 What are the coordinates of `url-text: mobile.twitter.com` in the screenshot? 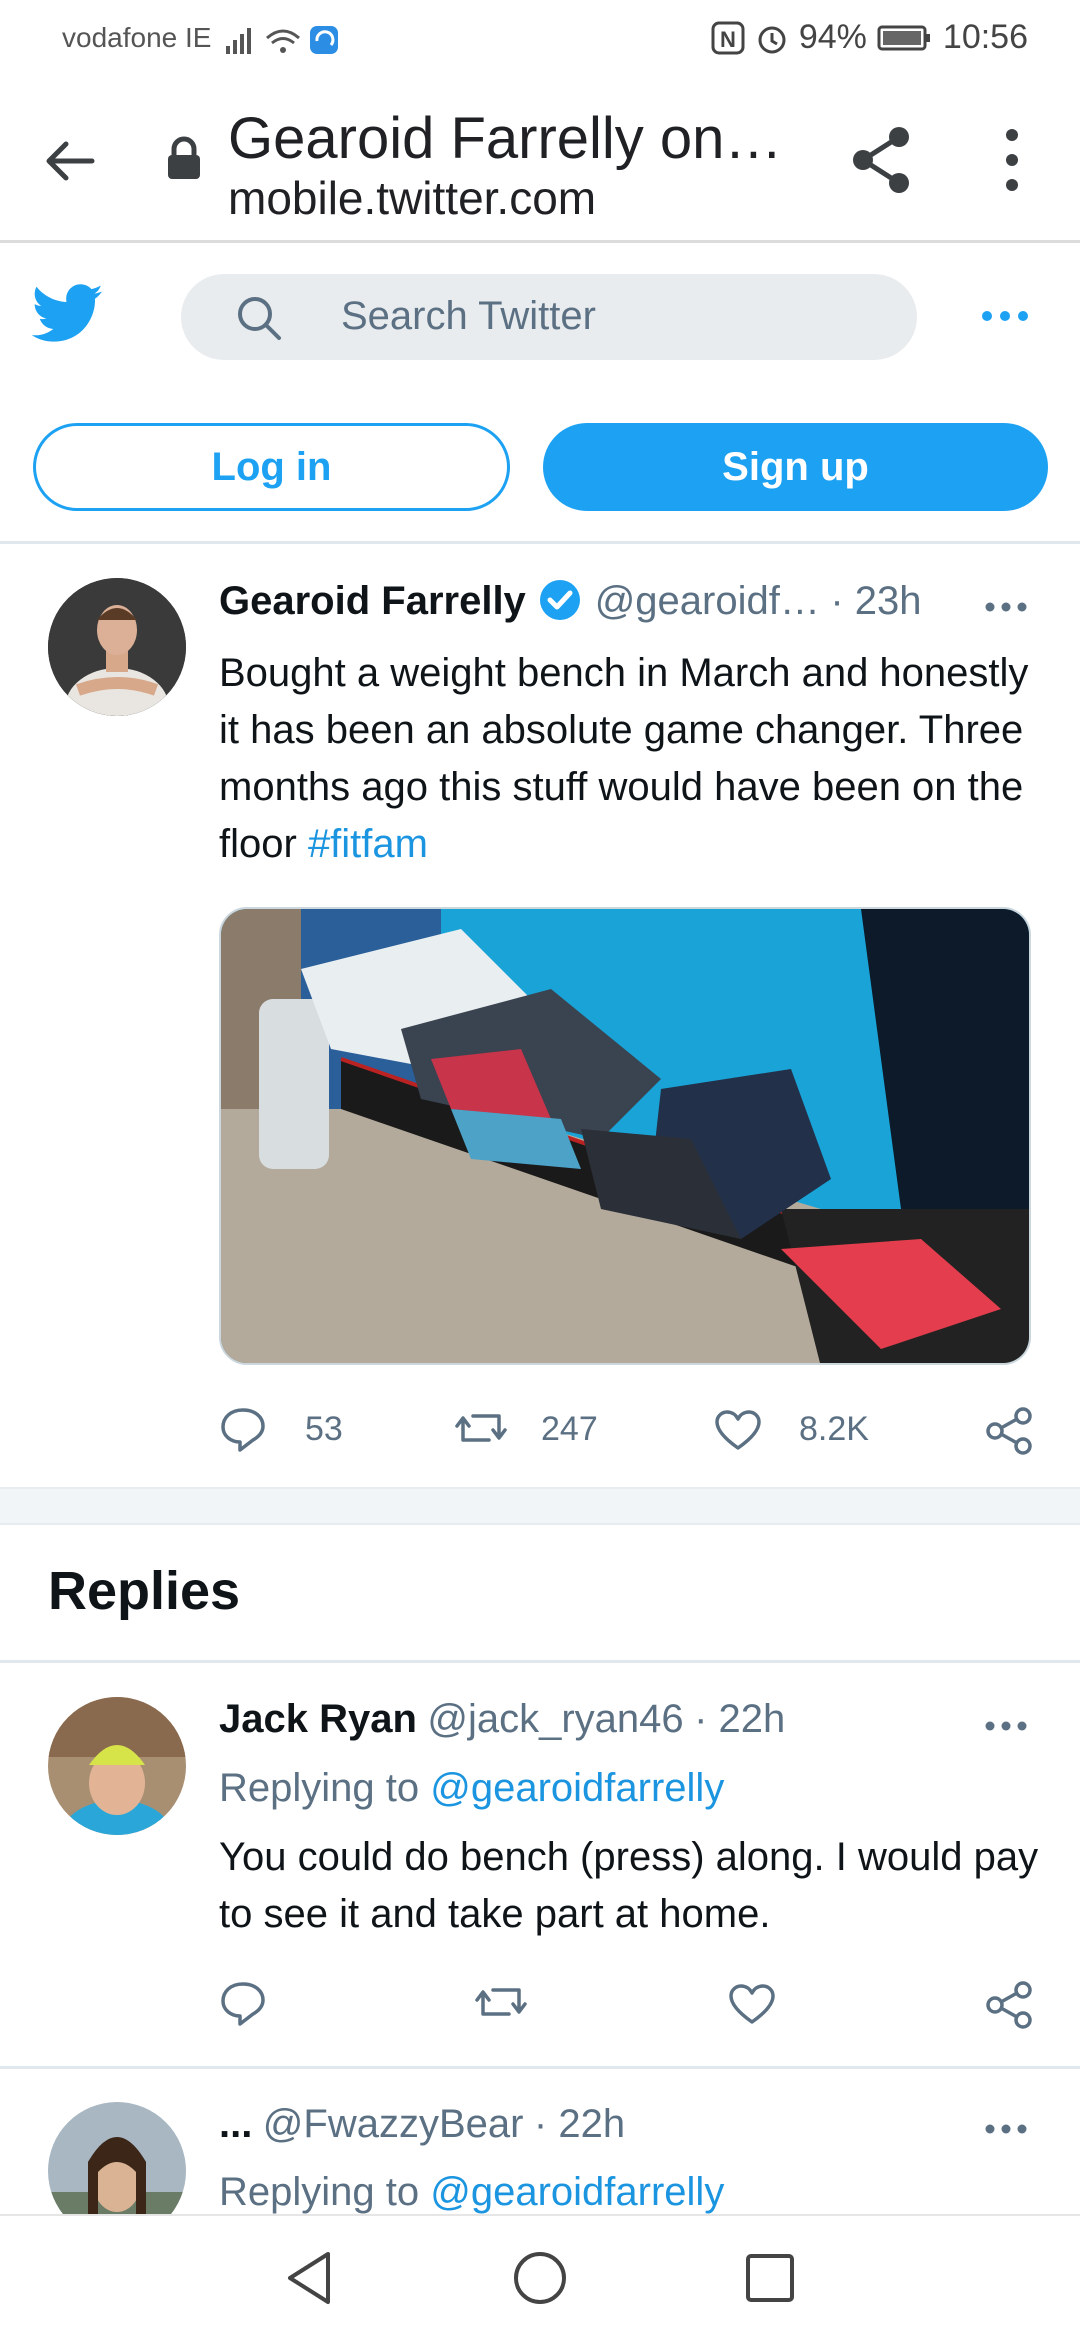 It's located at (412, 198).